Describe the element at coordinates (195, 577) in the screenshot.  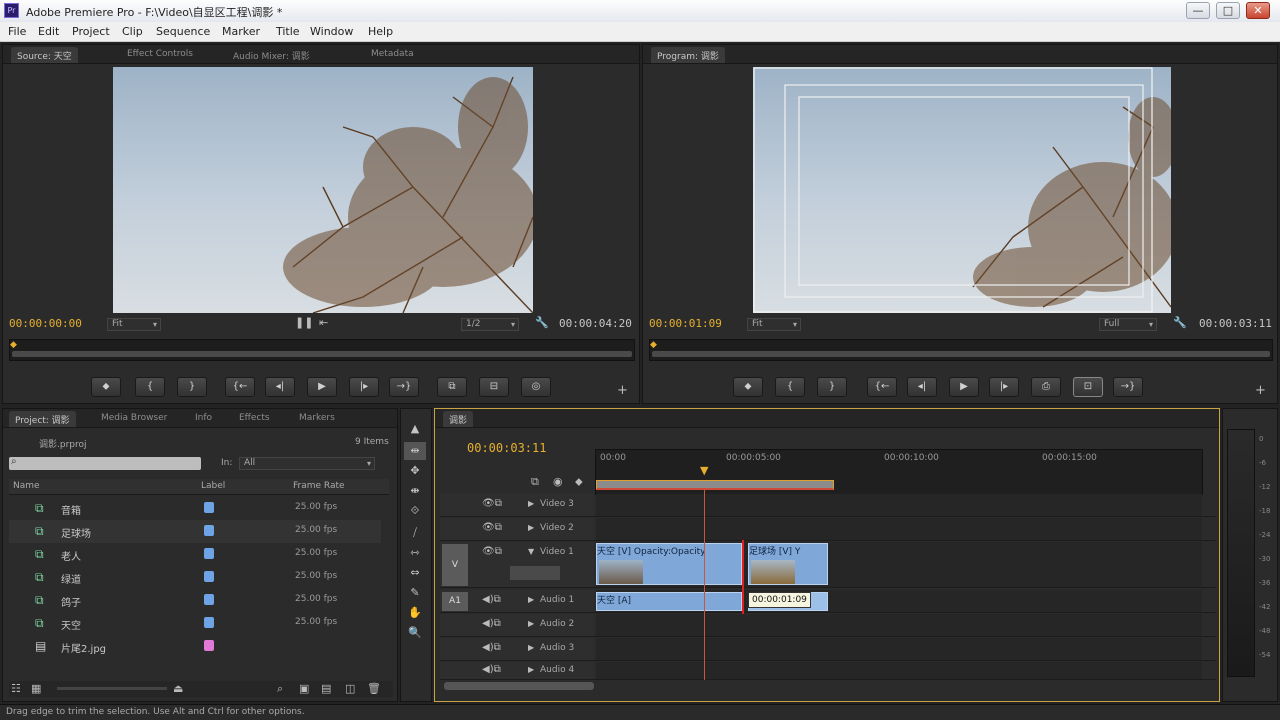
I see `project-item: ⧉ 绿道 25.00 fps` at that location.